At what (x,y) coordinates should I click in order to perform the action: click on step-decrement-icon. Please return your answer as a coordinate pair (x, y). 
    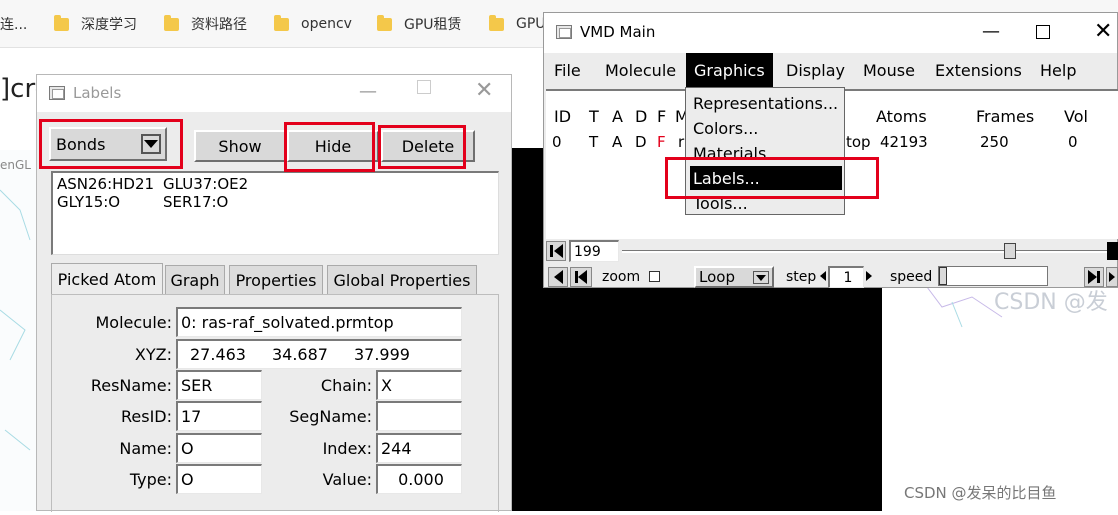
    Looking at the image, I should click on (823, 276).